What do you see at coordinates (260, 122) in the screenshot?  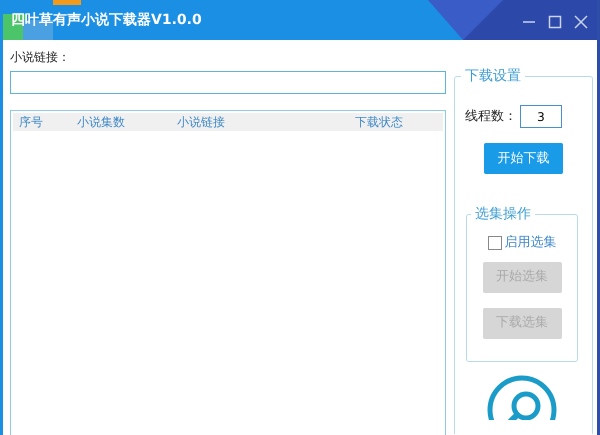 I see `column-header: 小说链接` at bounding box center [260, 122].